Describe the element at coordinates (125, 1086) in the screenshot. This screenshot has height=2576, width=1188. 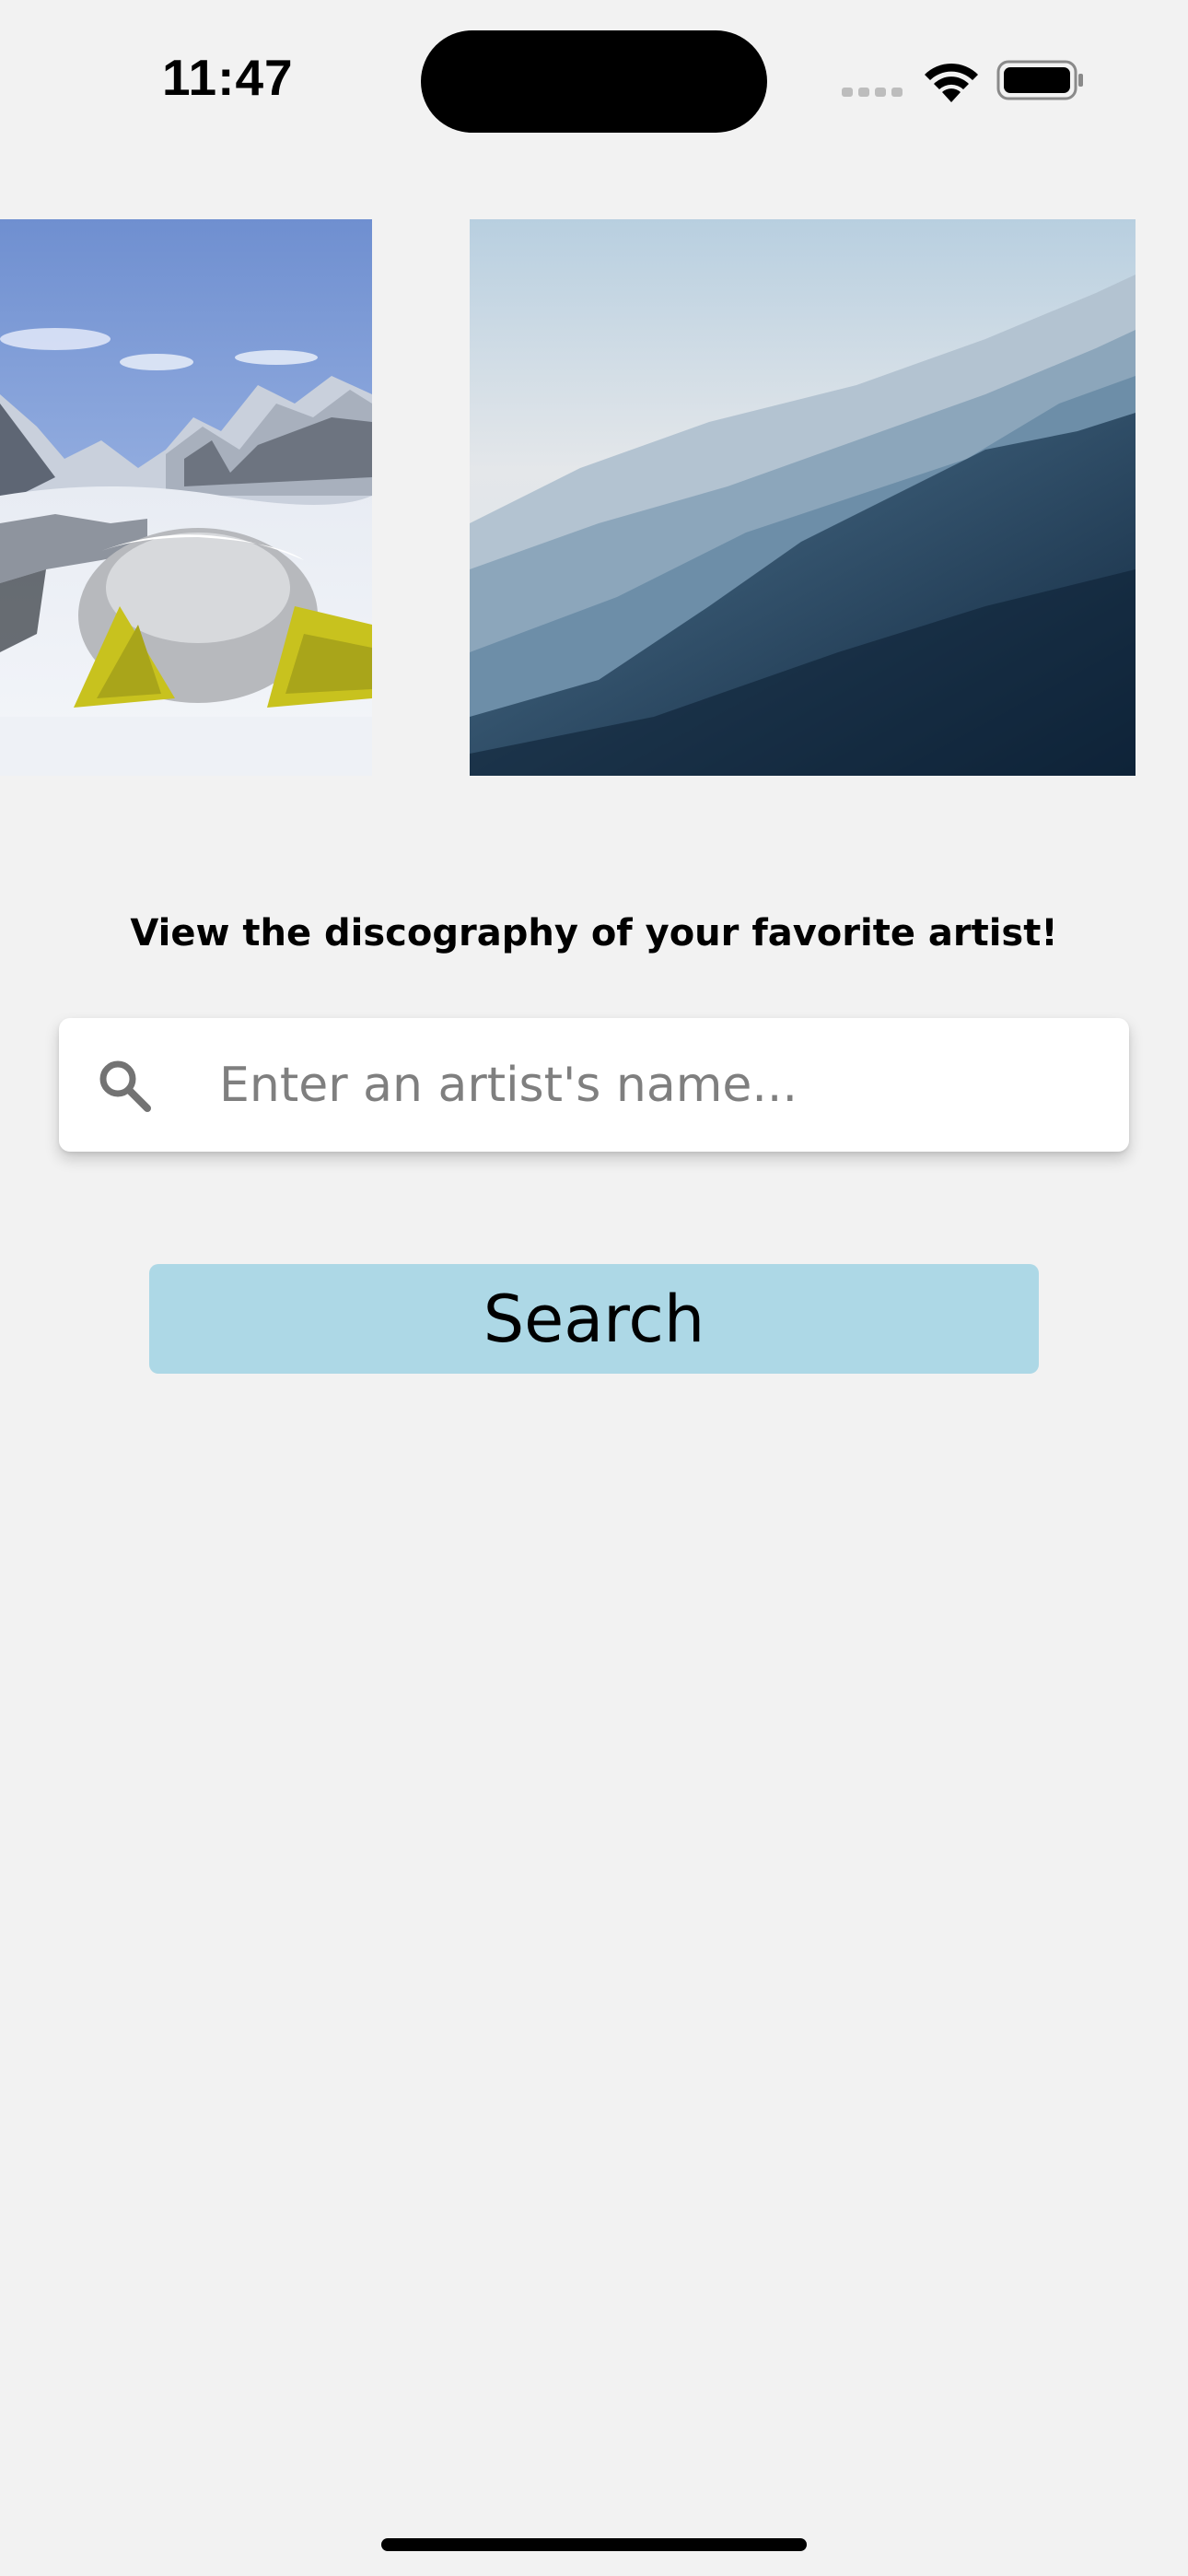
I see `search-icon` at that location.